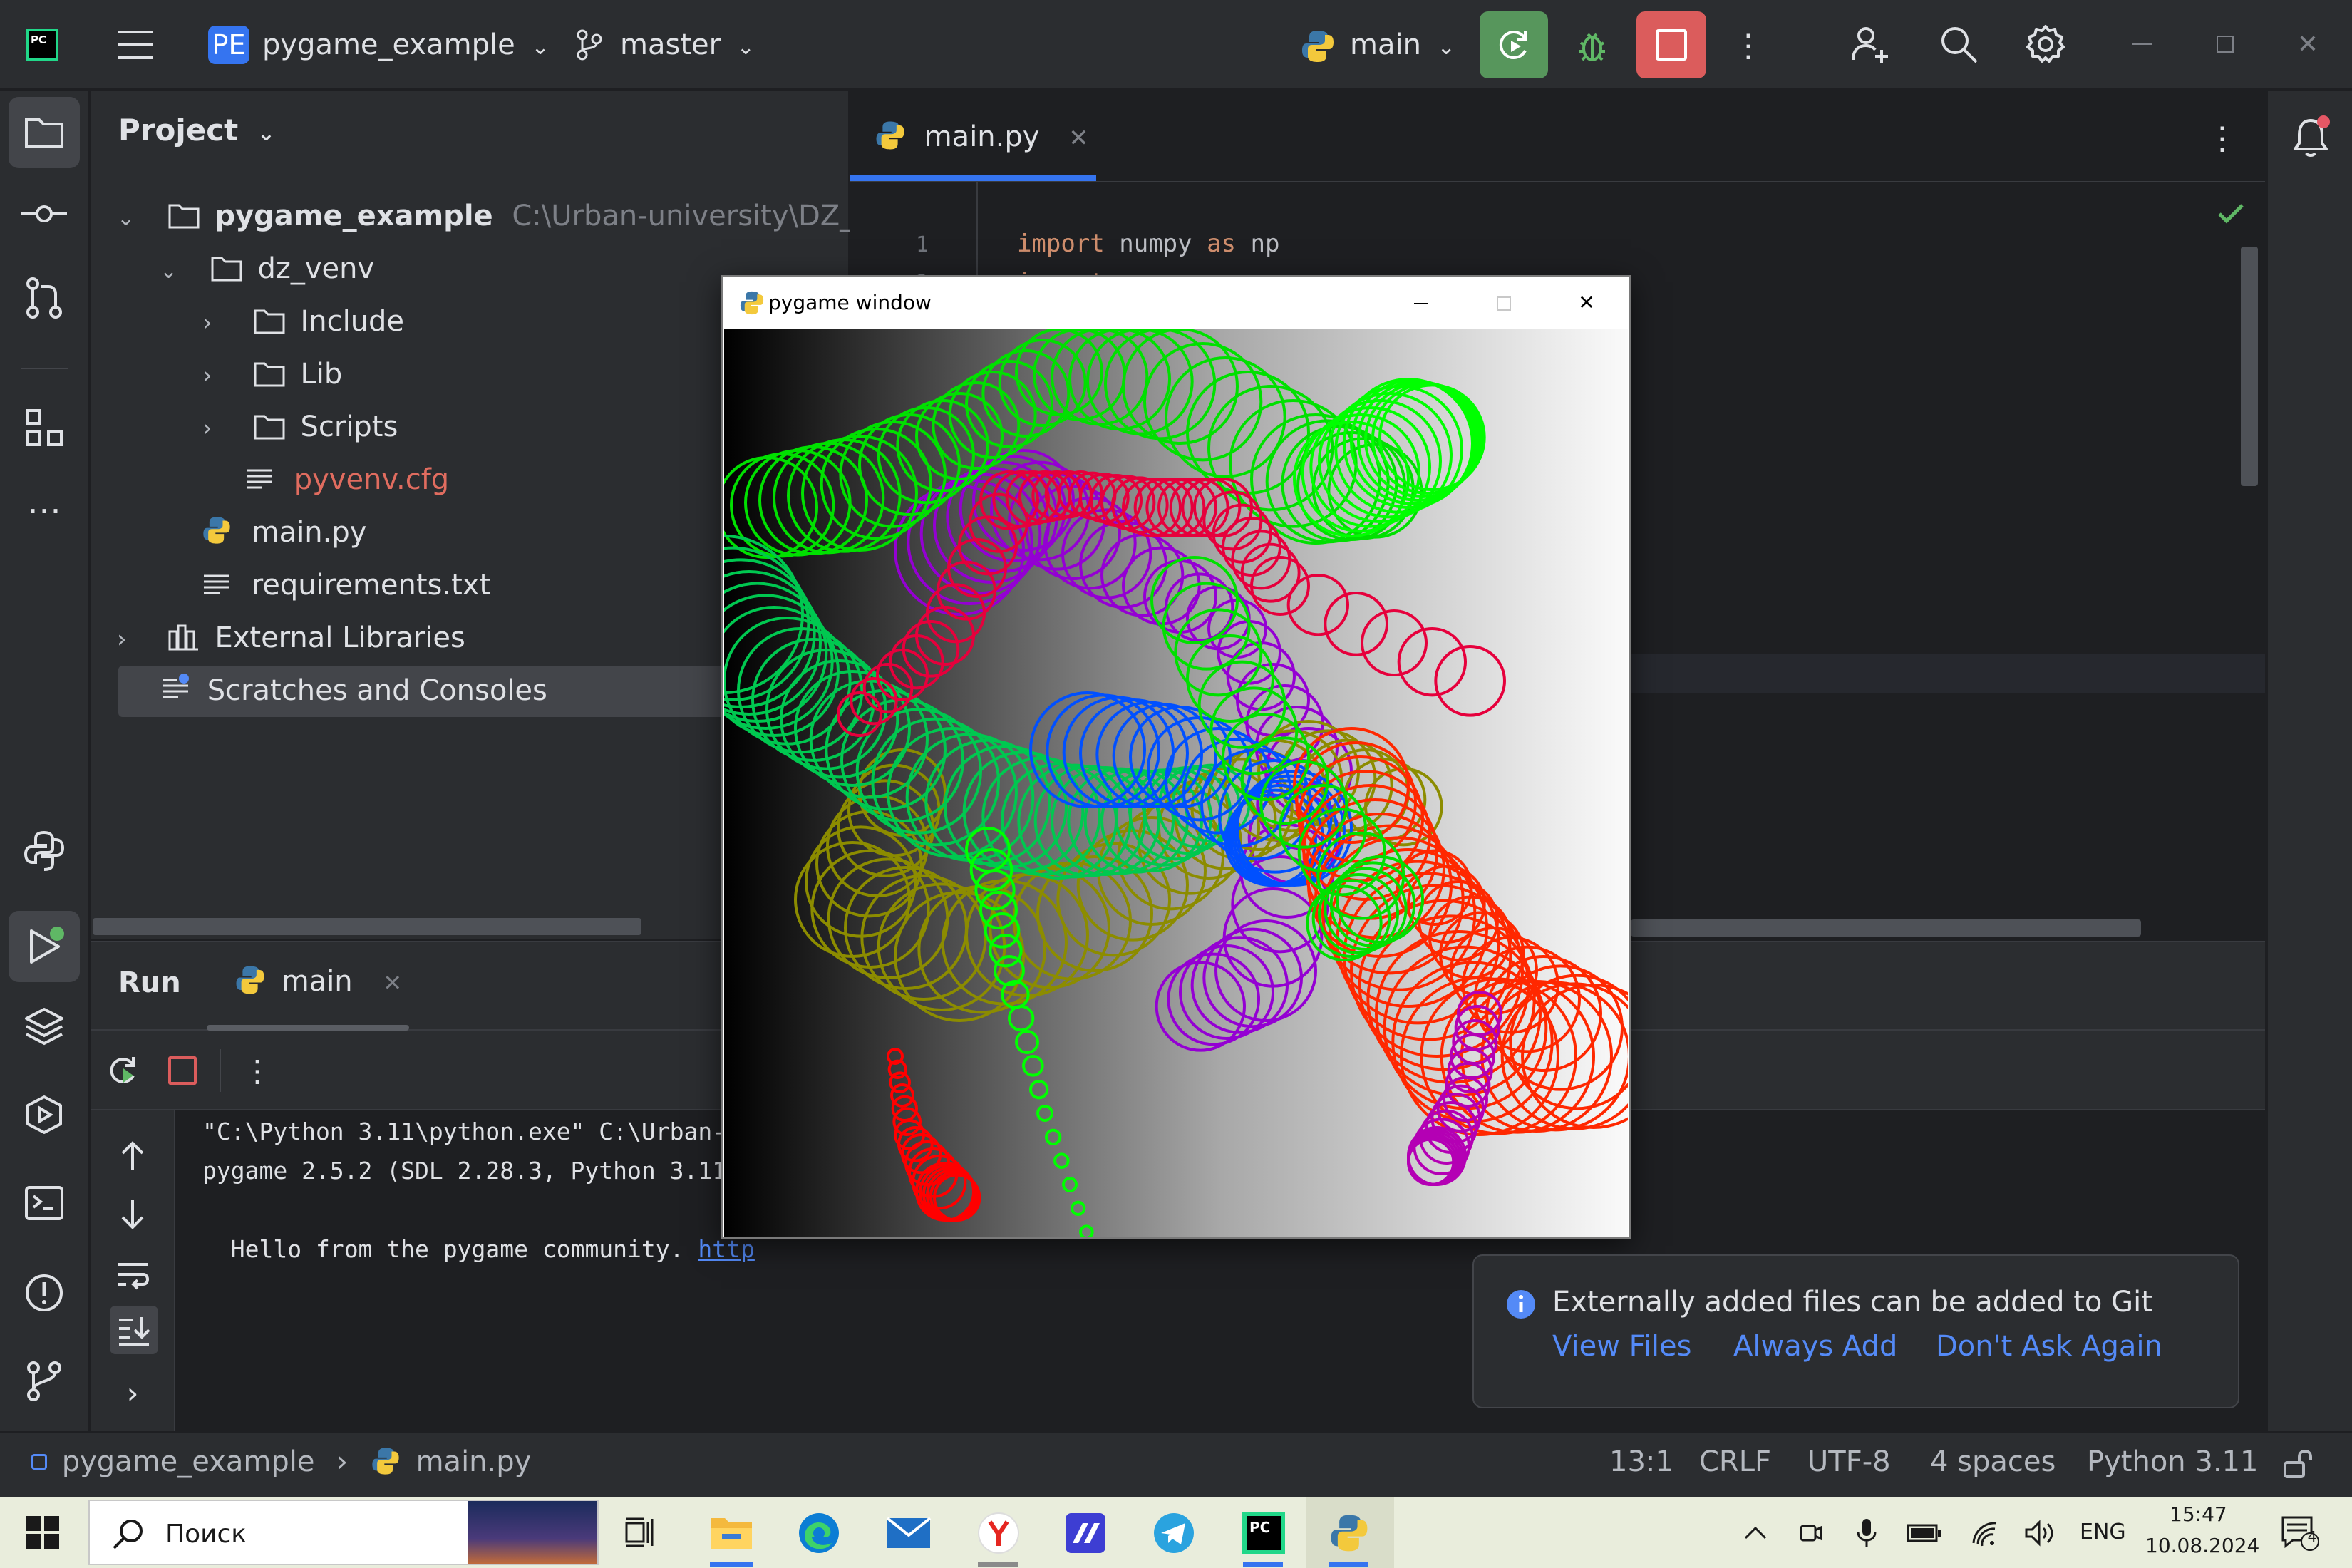  I want to click on terminal-icon, so click(44, 1203).